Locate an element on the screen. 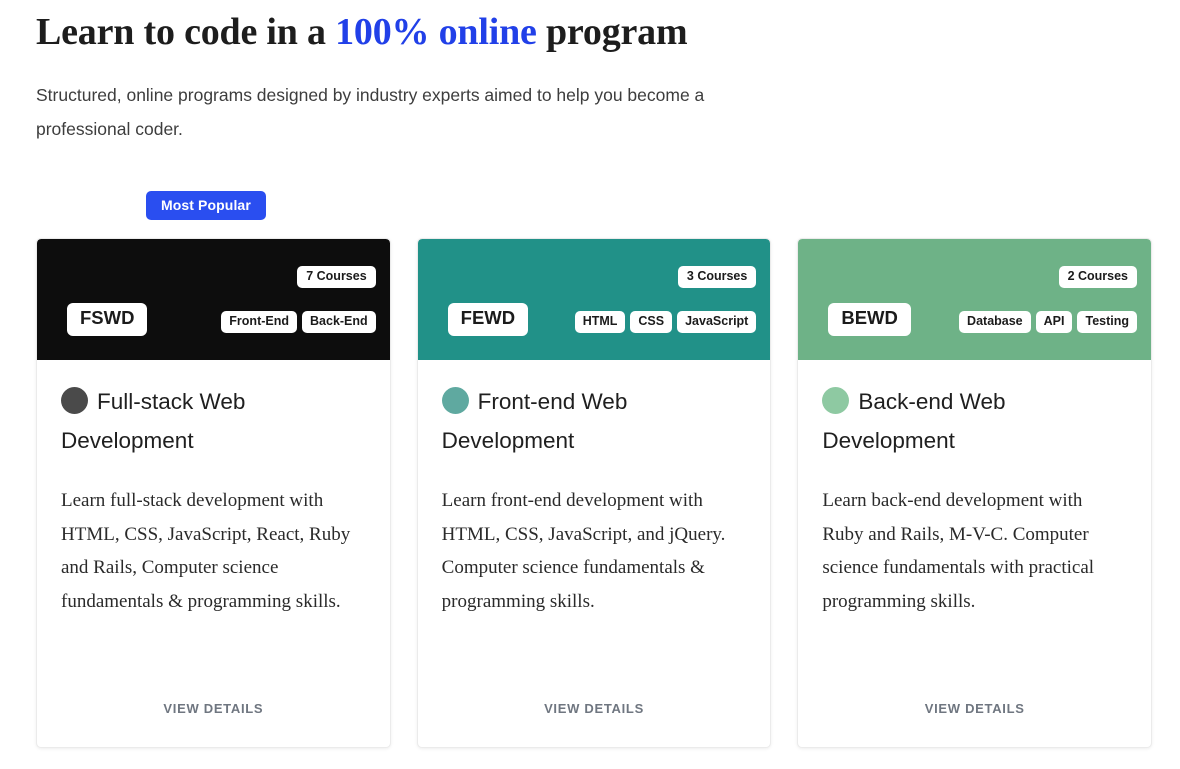 The image size is (1180, 769). card-title: Front-end Web Development is located at coordinates (594, 421).